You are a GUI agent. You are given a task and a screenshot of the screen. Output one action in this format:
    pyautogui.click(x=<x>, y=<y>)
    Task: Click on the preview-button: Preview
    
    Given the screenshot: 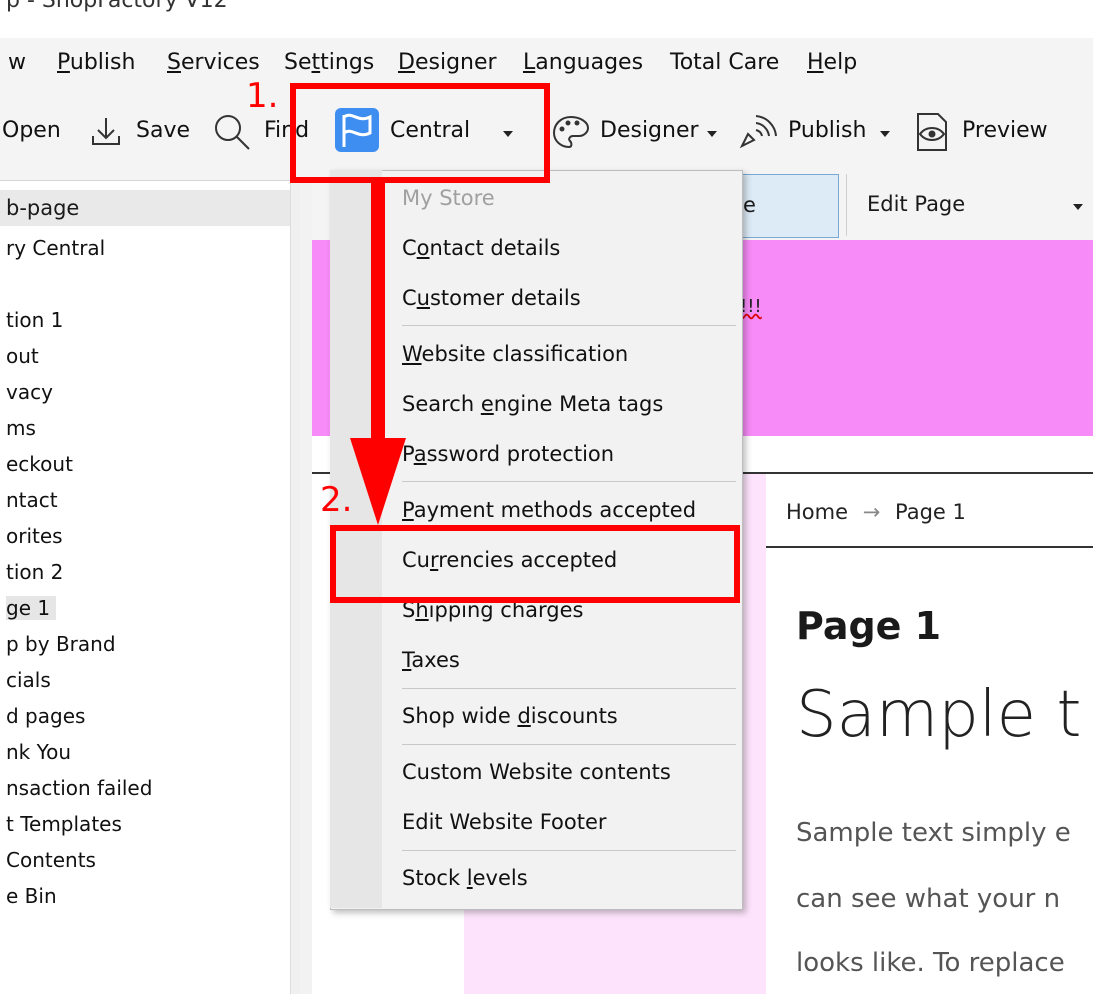 What is the action you would take?
    pyautogui.click(x=1005, y=130)
    